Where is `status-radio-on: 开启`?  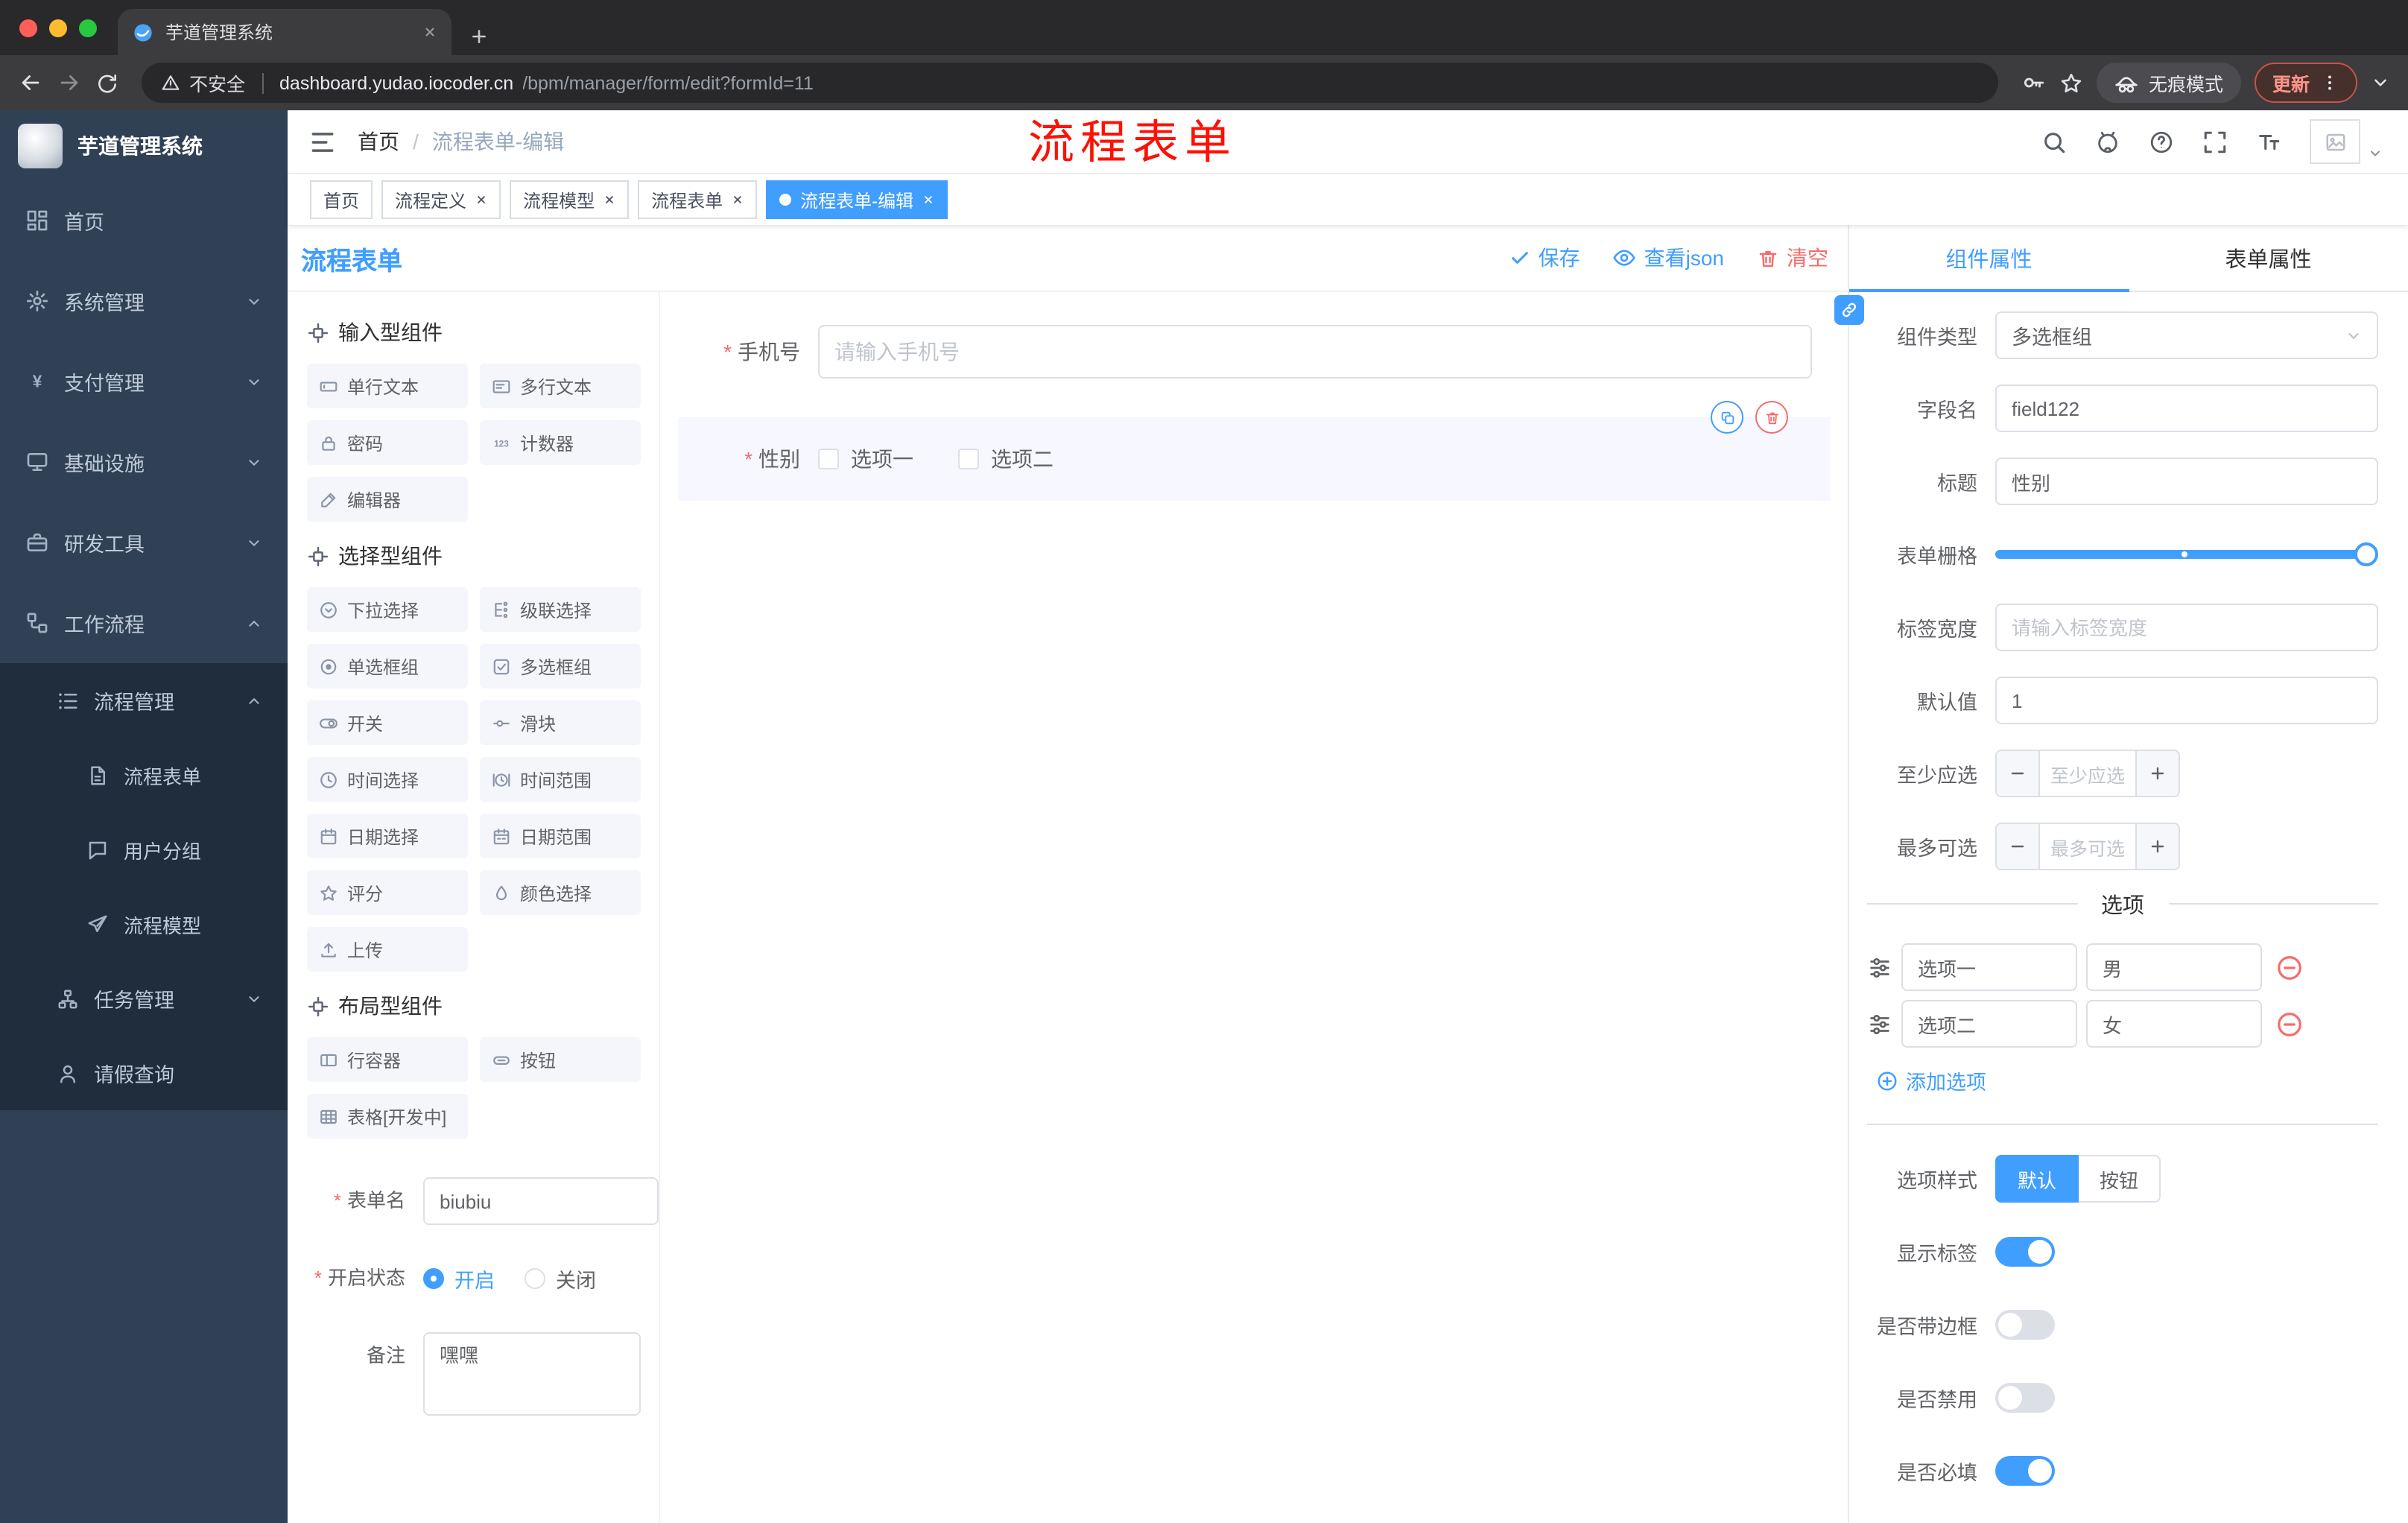 status-radio-on: 开启 is located at coordinates (459, 1279).